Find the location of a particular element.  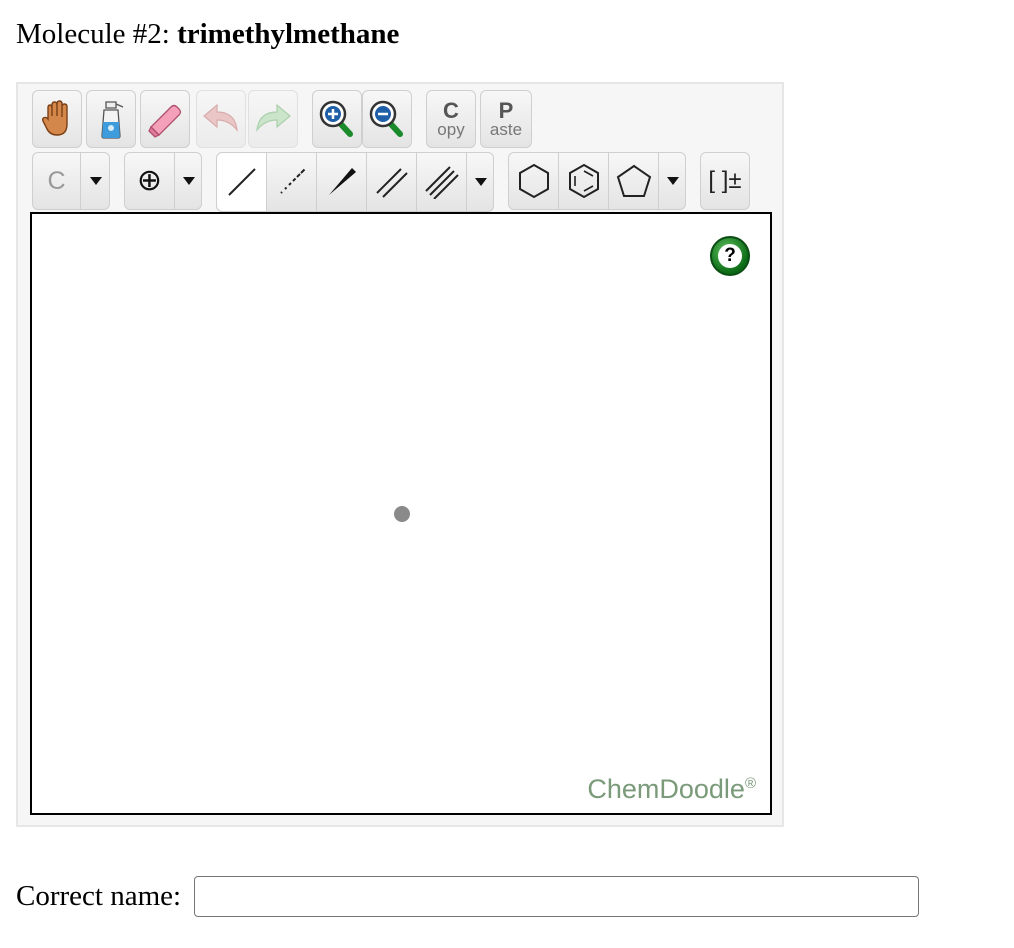

copy-icon: C opy is located at coordinates (451, 118).